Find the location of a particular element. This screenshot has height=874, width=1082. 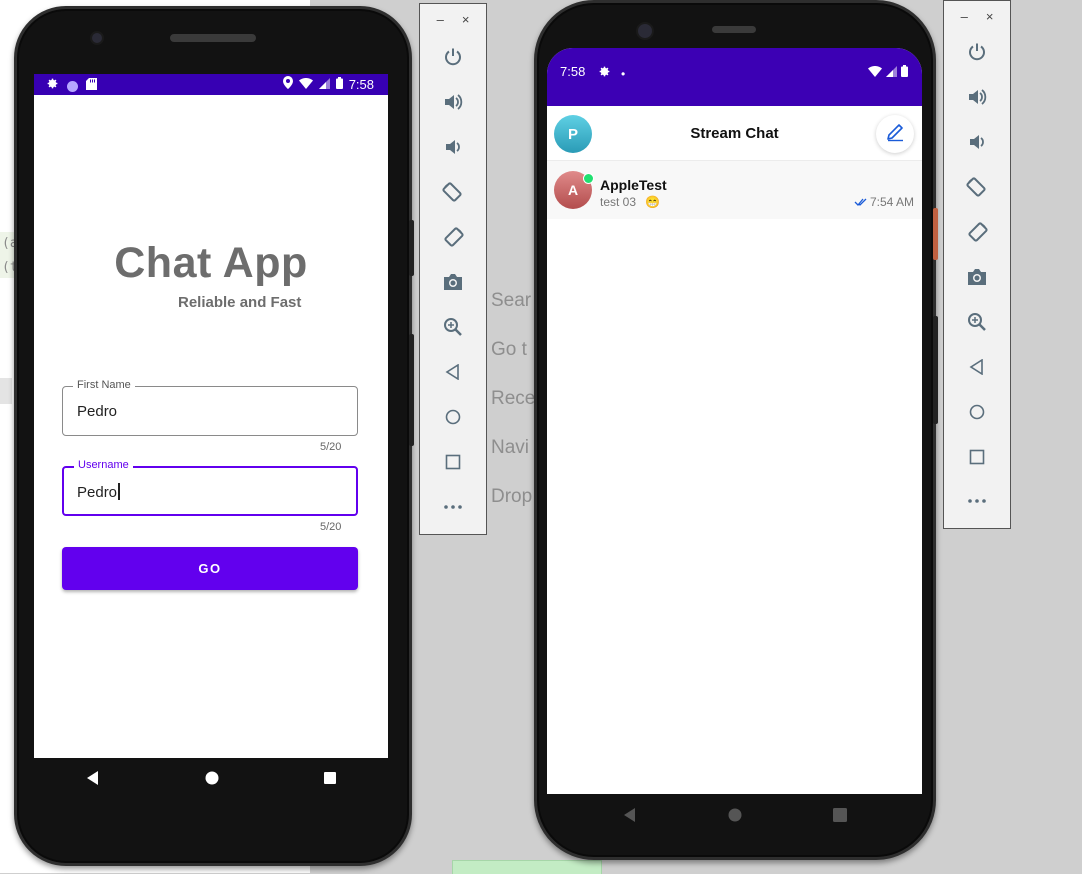

pencil-icon is located at coordinates (895, 134).